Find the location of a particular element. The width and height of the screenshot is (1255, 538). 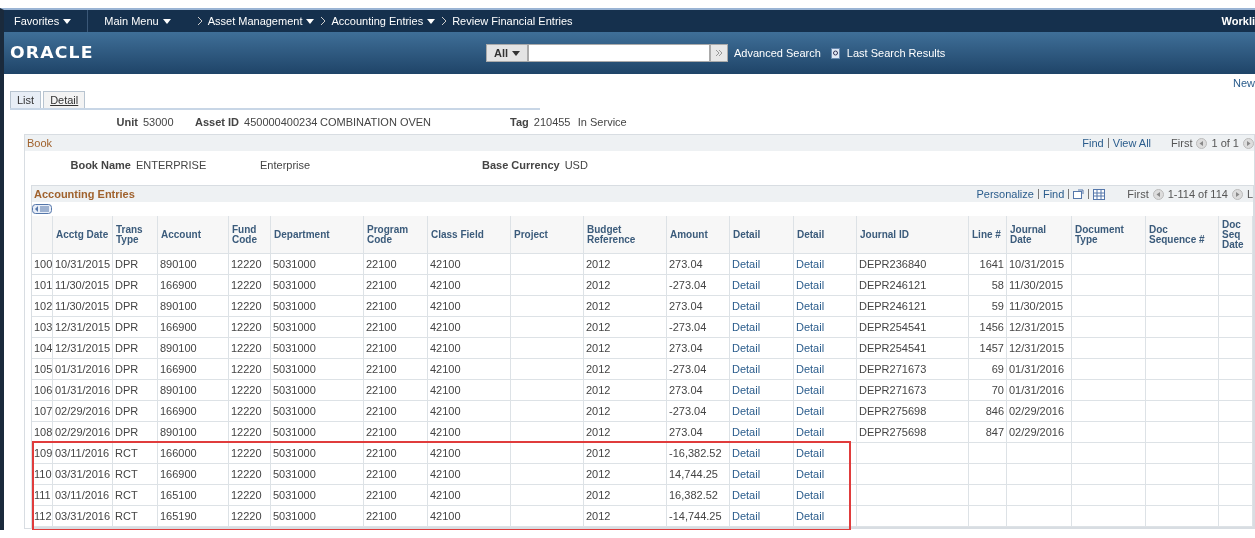

account-cell: 890100 is located at coordinates (193, 390).